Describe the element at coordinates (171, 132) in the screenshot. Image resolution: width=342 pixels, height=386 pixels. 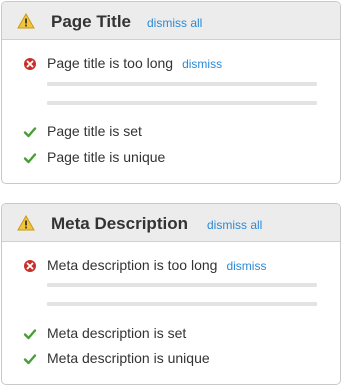
I see `check-item: Page title is set` at that location.